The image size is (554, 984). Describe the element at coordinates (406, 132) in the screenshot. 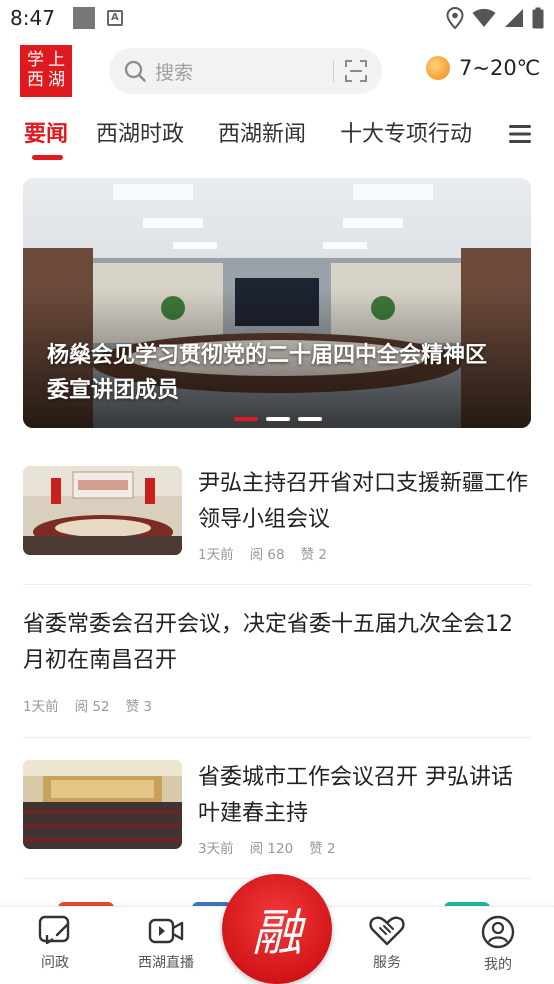

I see `tab-special-actions: 十大专项行动` at that location.